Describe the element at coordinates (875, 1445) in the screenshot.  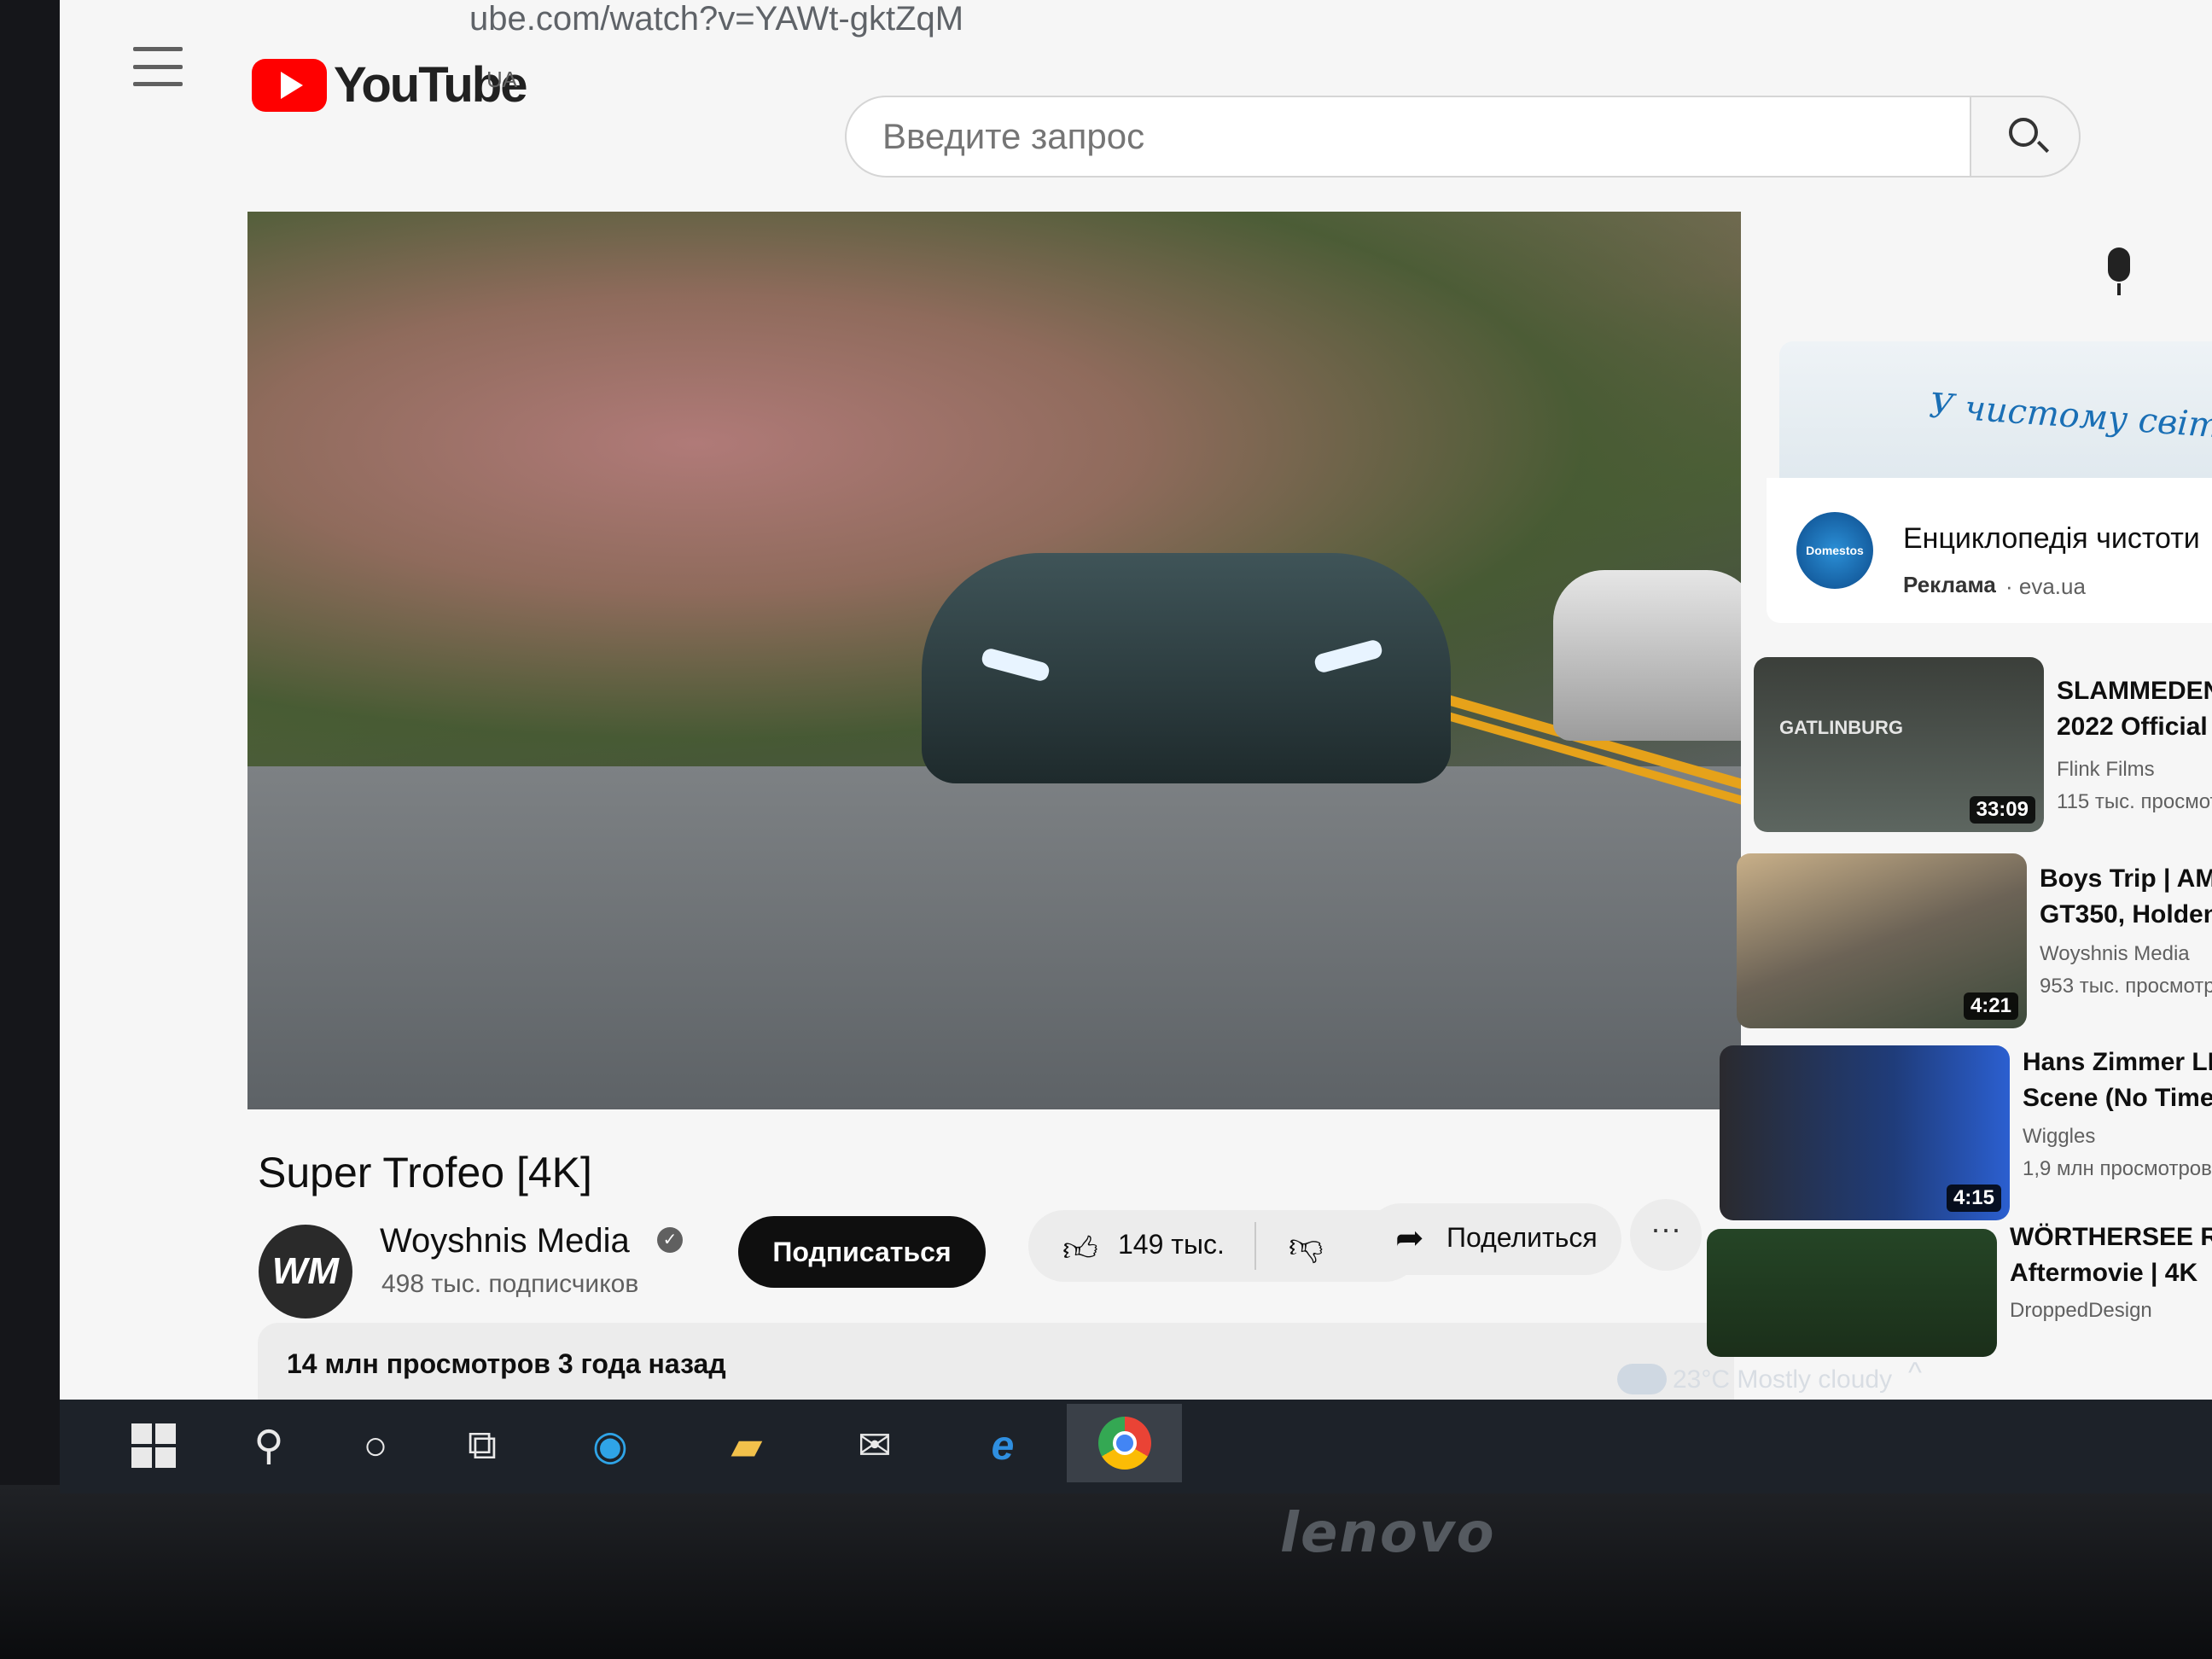
I see `mail-icon: ✉` at that location.